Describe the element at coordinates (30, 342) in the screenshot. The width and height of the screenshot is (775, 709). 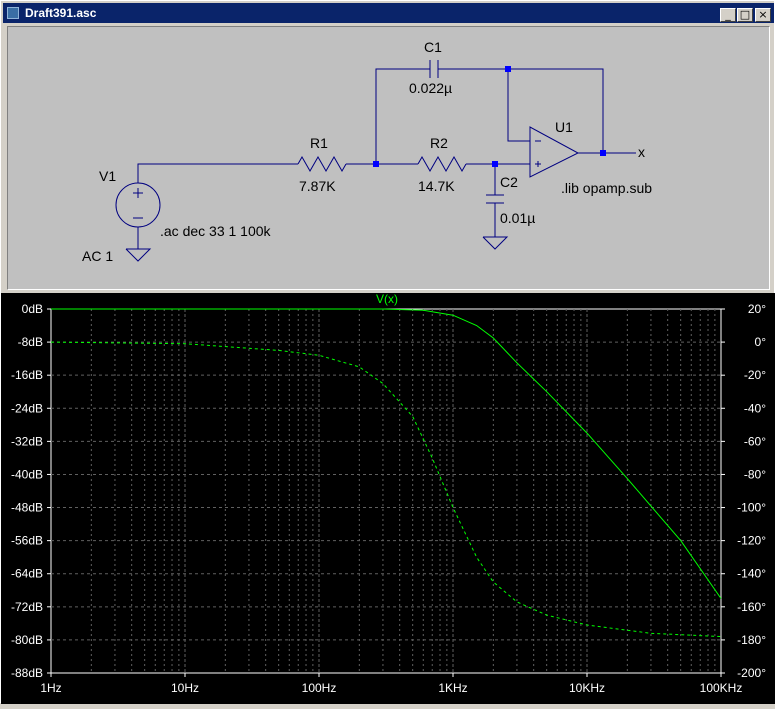
I see `y-left-tick-label: -8dB` at that location.